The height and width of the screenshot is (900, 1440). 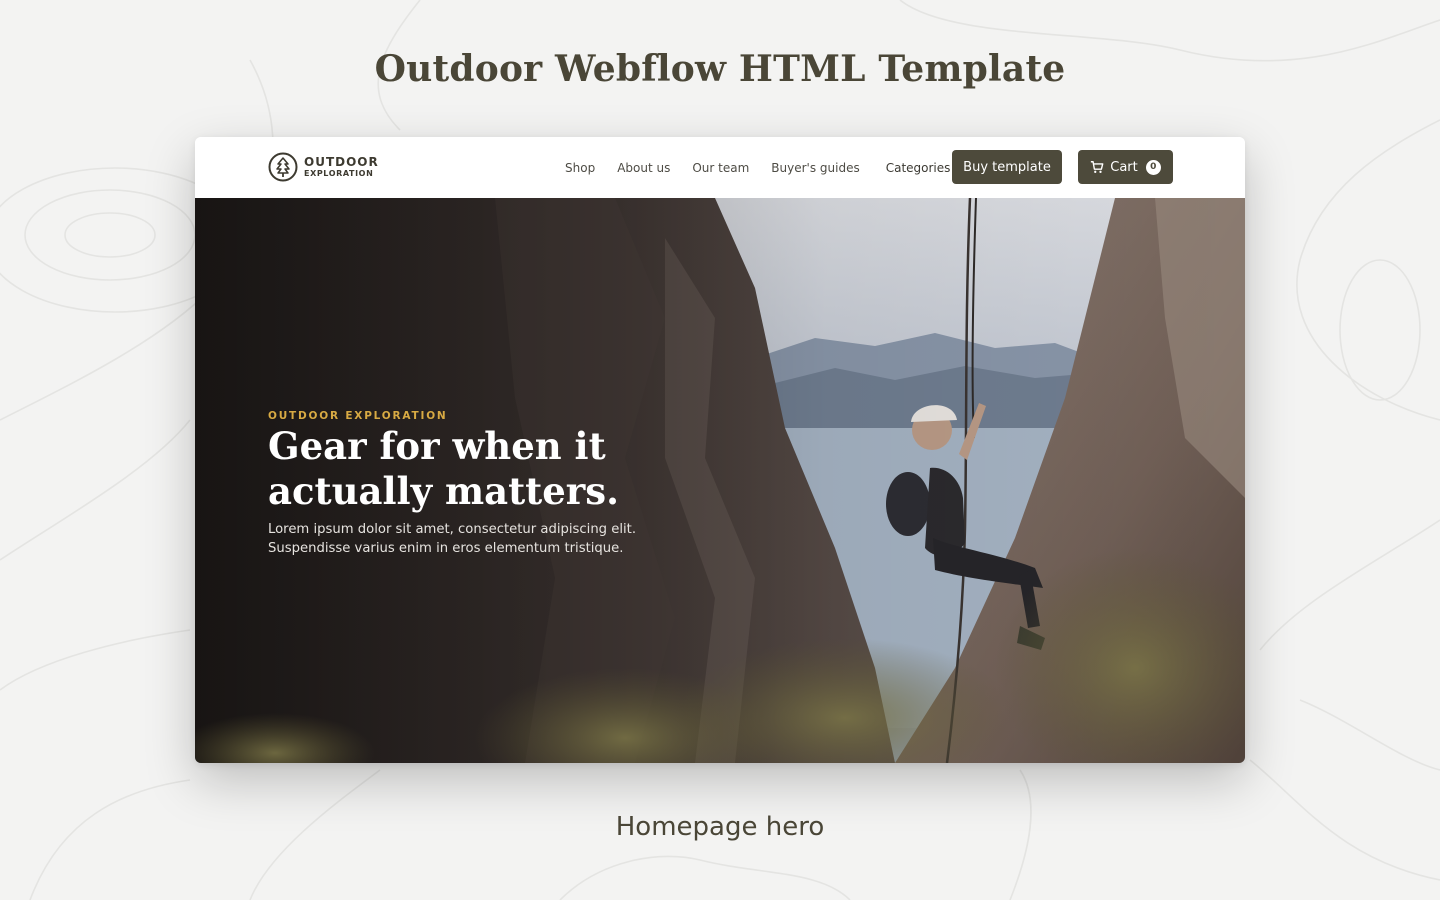 What do you see at coordinates (283, 167) in the screenshot?
I see `pine-tree-icon` at bounding box center [283, 167].